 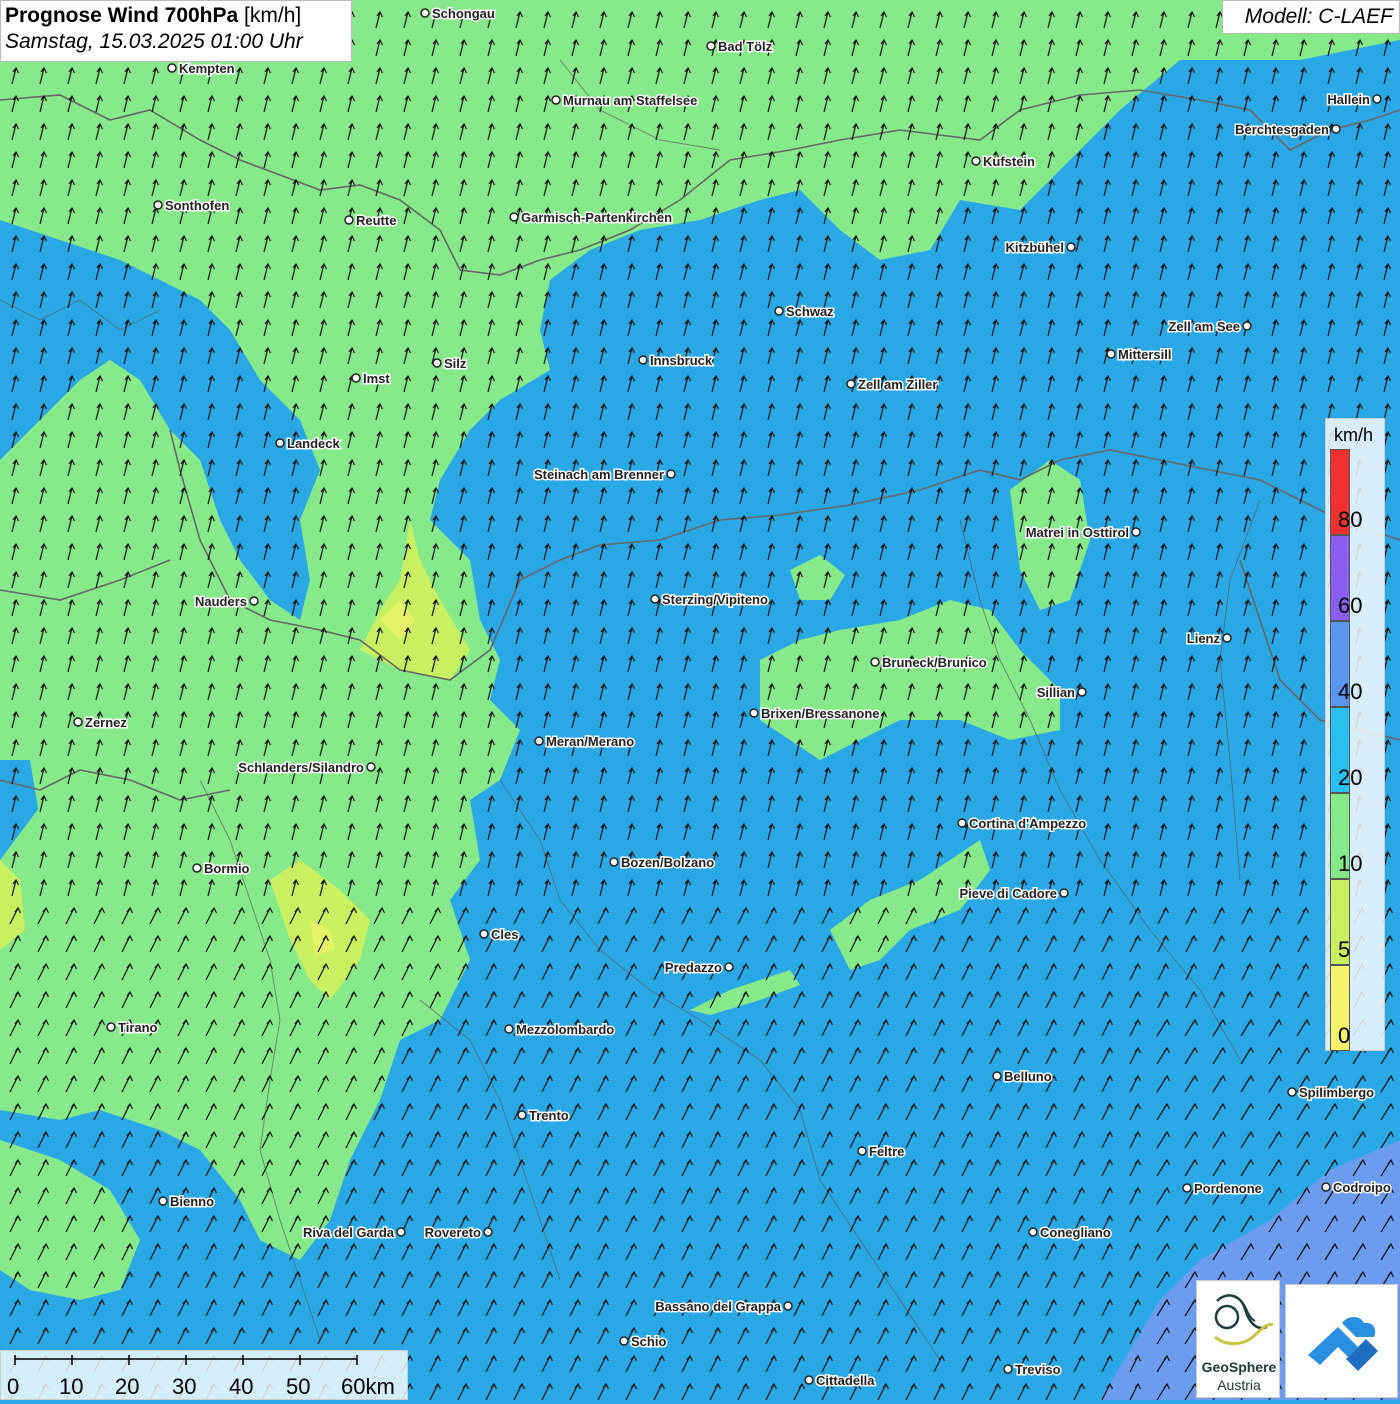 I want to click on city-label: Bozen/Bolzano, so click(x=667, y=862).